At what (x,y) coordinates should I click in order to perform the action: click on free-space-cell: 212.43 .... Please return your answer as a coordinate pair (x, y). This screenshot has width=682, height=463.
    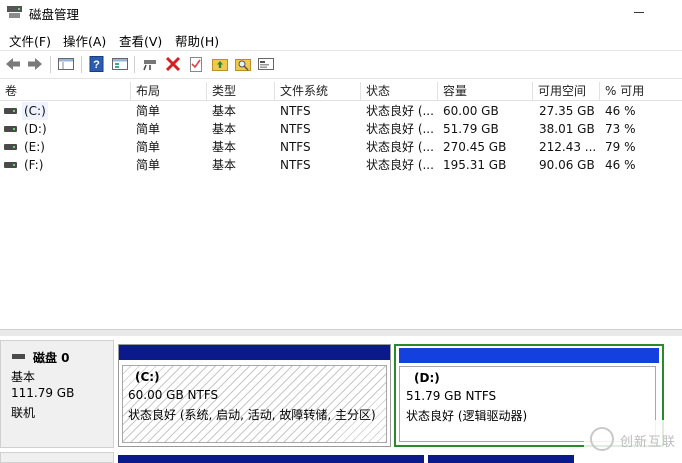
    Looking at the image, I should click on (568, 147).